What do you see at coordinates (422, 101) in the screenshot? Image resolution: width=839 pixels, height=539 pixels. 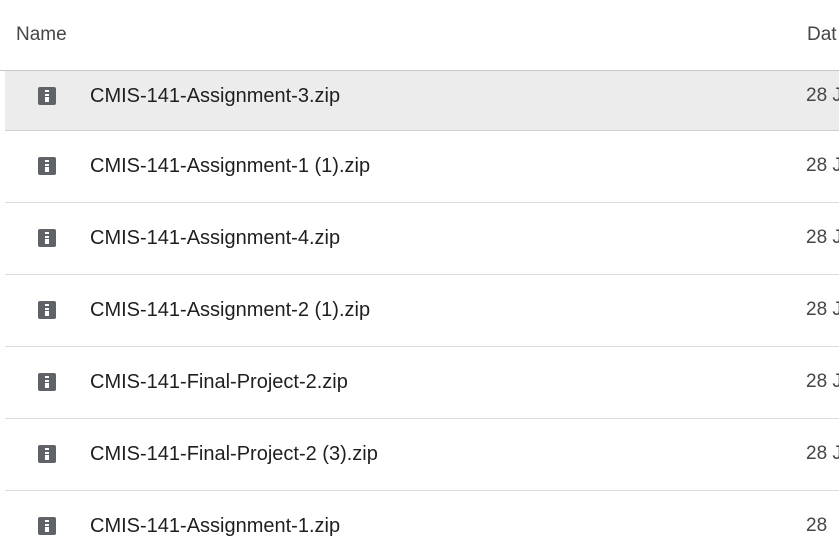 I see `file-row: CMIS-141-Assignment-3.zip 28 J` at bounding box center [422, 101].